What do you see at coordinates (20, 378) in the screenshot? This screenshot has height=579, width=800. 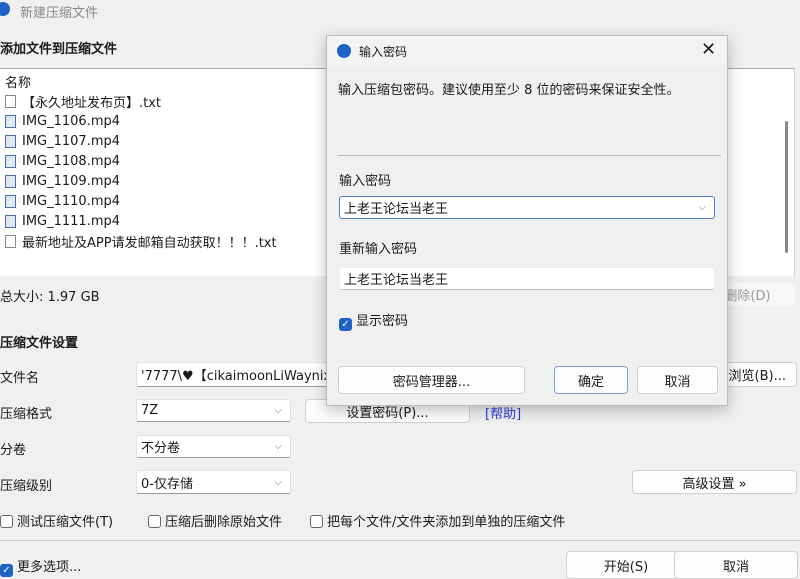 I see `filename-label: 文件名` at bounding box center [20, 378].